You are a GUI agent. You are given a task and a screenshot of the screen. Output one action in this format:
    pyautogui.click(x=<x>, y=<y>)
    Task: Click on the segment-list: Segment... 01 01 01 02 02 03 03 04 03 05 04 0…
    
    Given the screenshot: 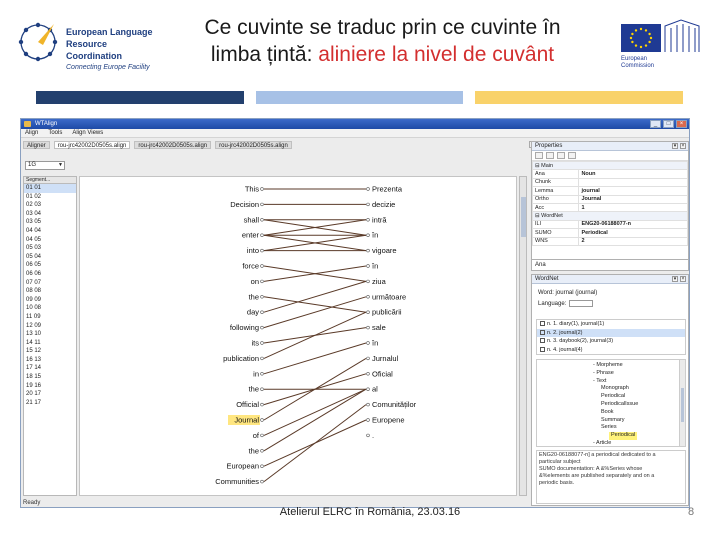 What is the action you would take?
    pyautogui.click(x=50, y=336)
    